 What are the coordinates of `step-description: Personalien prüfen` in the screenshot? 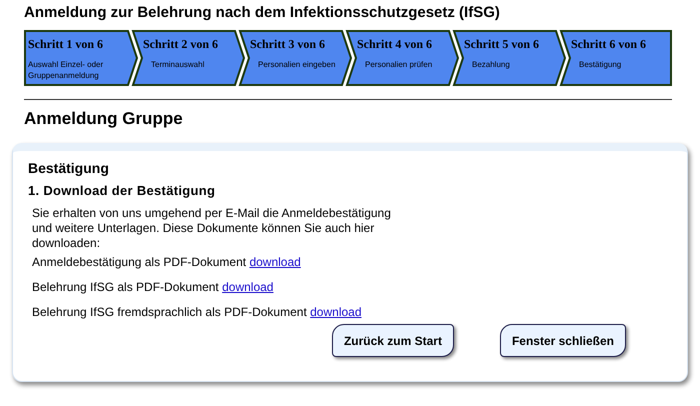 It's located at (398, 64).